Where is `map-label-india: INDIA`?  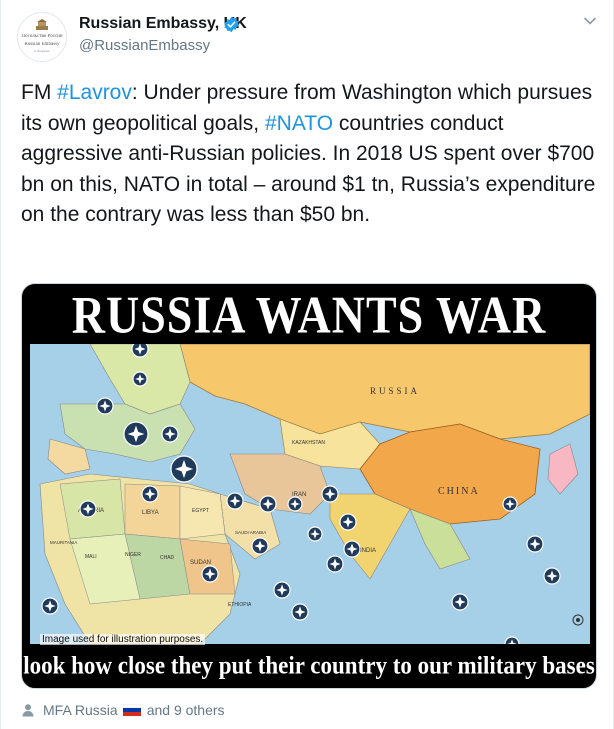 map-label-india: INDIA is located at coordinates (368, 551).